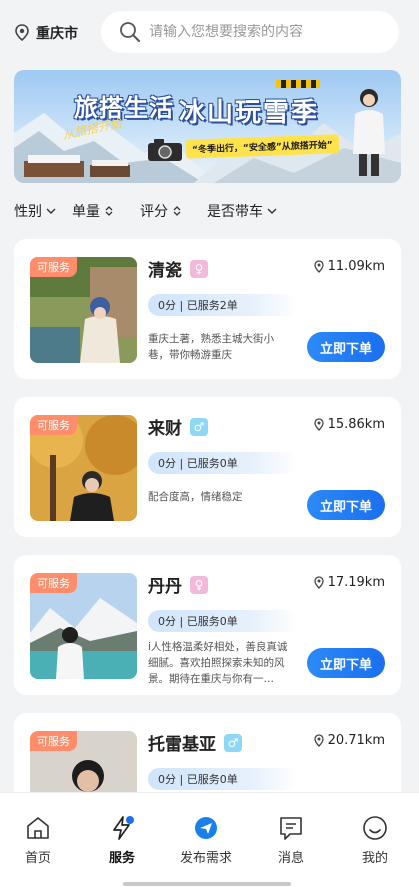  Describe the element at coordinates (86, 212) in the screenshot. I see `filter-label: 单量` at that location.